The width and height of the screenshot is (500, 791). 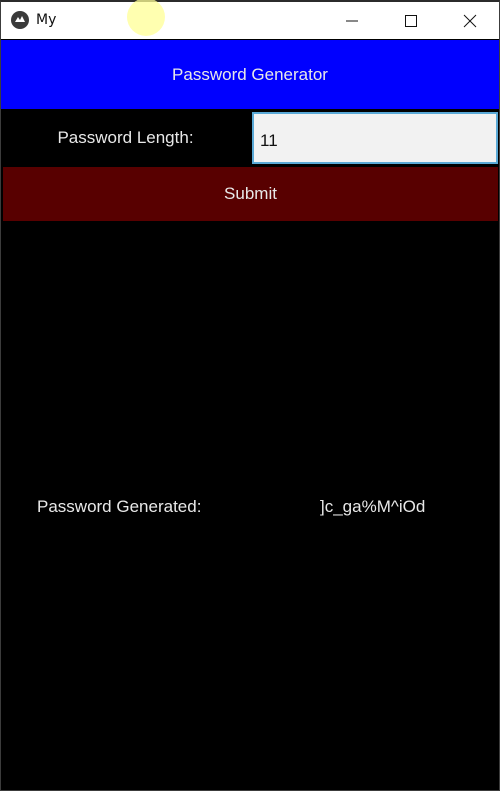 I want to click on minimize-icon, so click(x=352, y=21).